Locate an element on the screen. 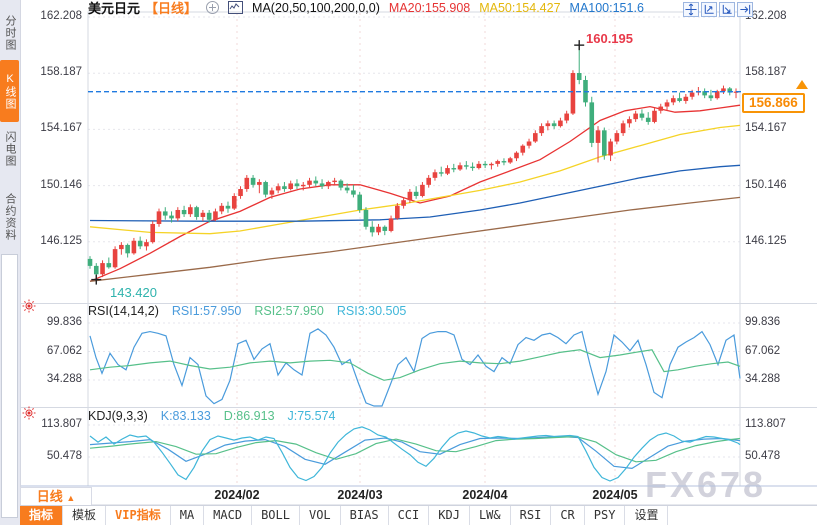 This screenshot has width=817, height=525. kdj-pane-header: KDJ(9,3,3) K:83.133 D:86.913 J:75.574 is located at coordinates (212, 416).